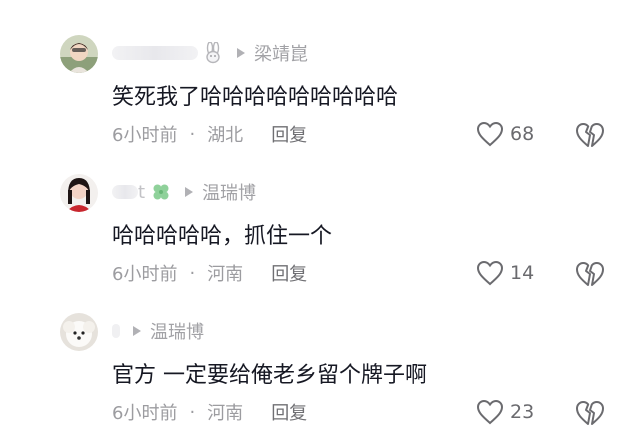 The image size is (640, 430). What do you see at coordinates (281, 53) in the screenshot?
I see `reply-to-username: 梁靖崑` at bounding box center [281, 53].